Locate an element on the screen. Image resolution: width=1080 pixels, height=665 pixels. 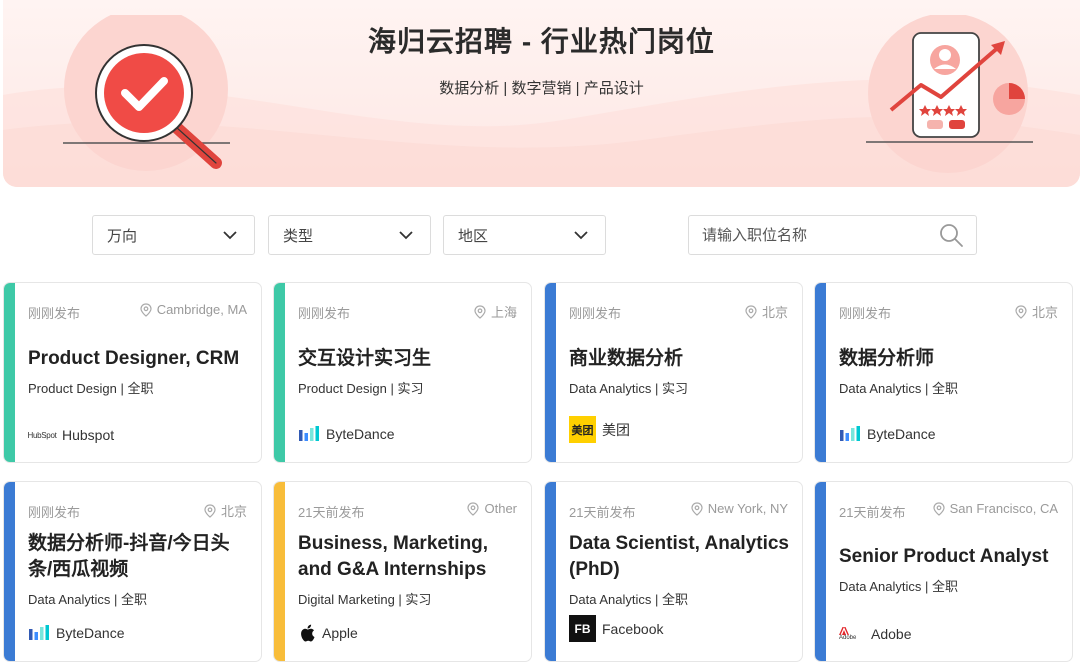
job-location-text: San Francisco, CA is located at coordinates (1003, 508).